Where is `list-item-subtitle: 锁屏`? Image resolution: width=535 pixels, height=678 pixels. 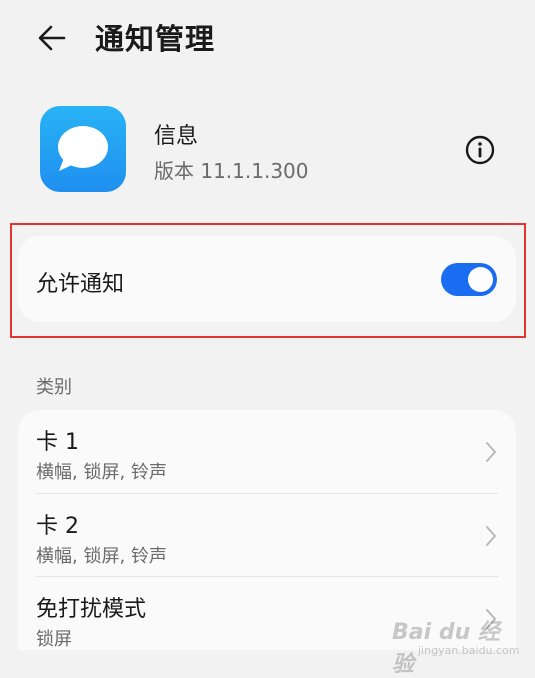
list-item-subtitle: 锁屏 is located at coordinates (54, 639).